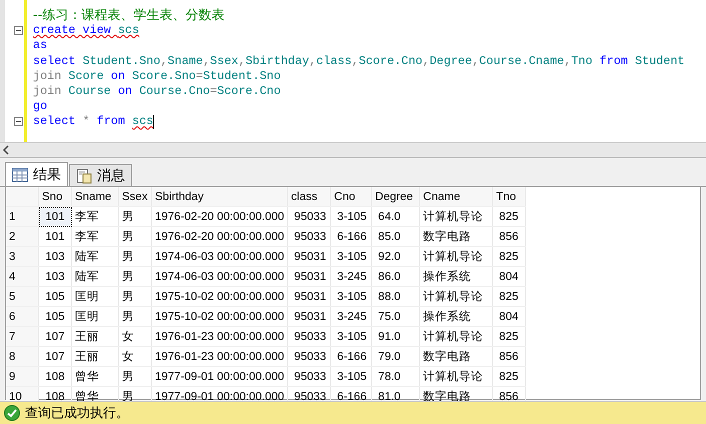 Image resolution: width=706 pixels, height=424 pixels. What do you see at coordinates (100, 175) in the screenshot?
I see `results-tab: 消息` at bounding box center [100, 175].